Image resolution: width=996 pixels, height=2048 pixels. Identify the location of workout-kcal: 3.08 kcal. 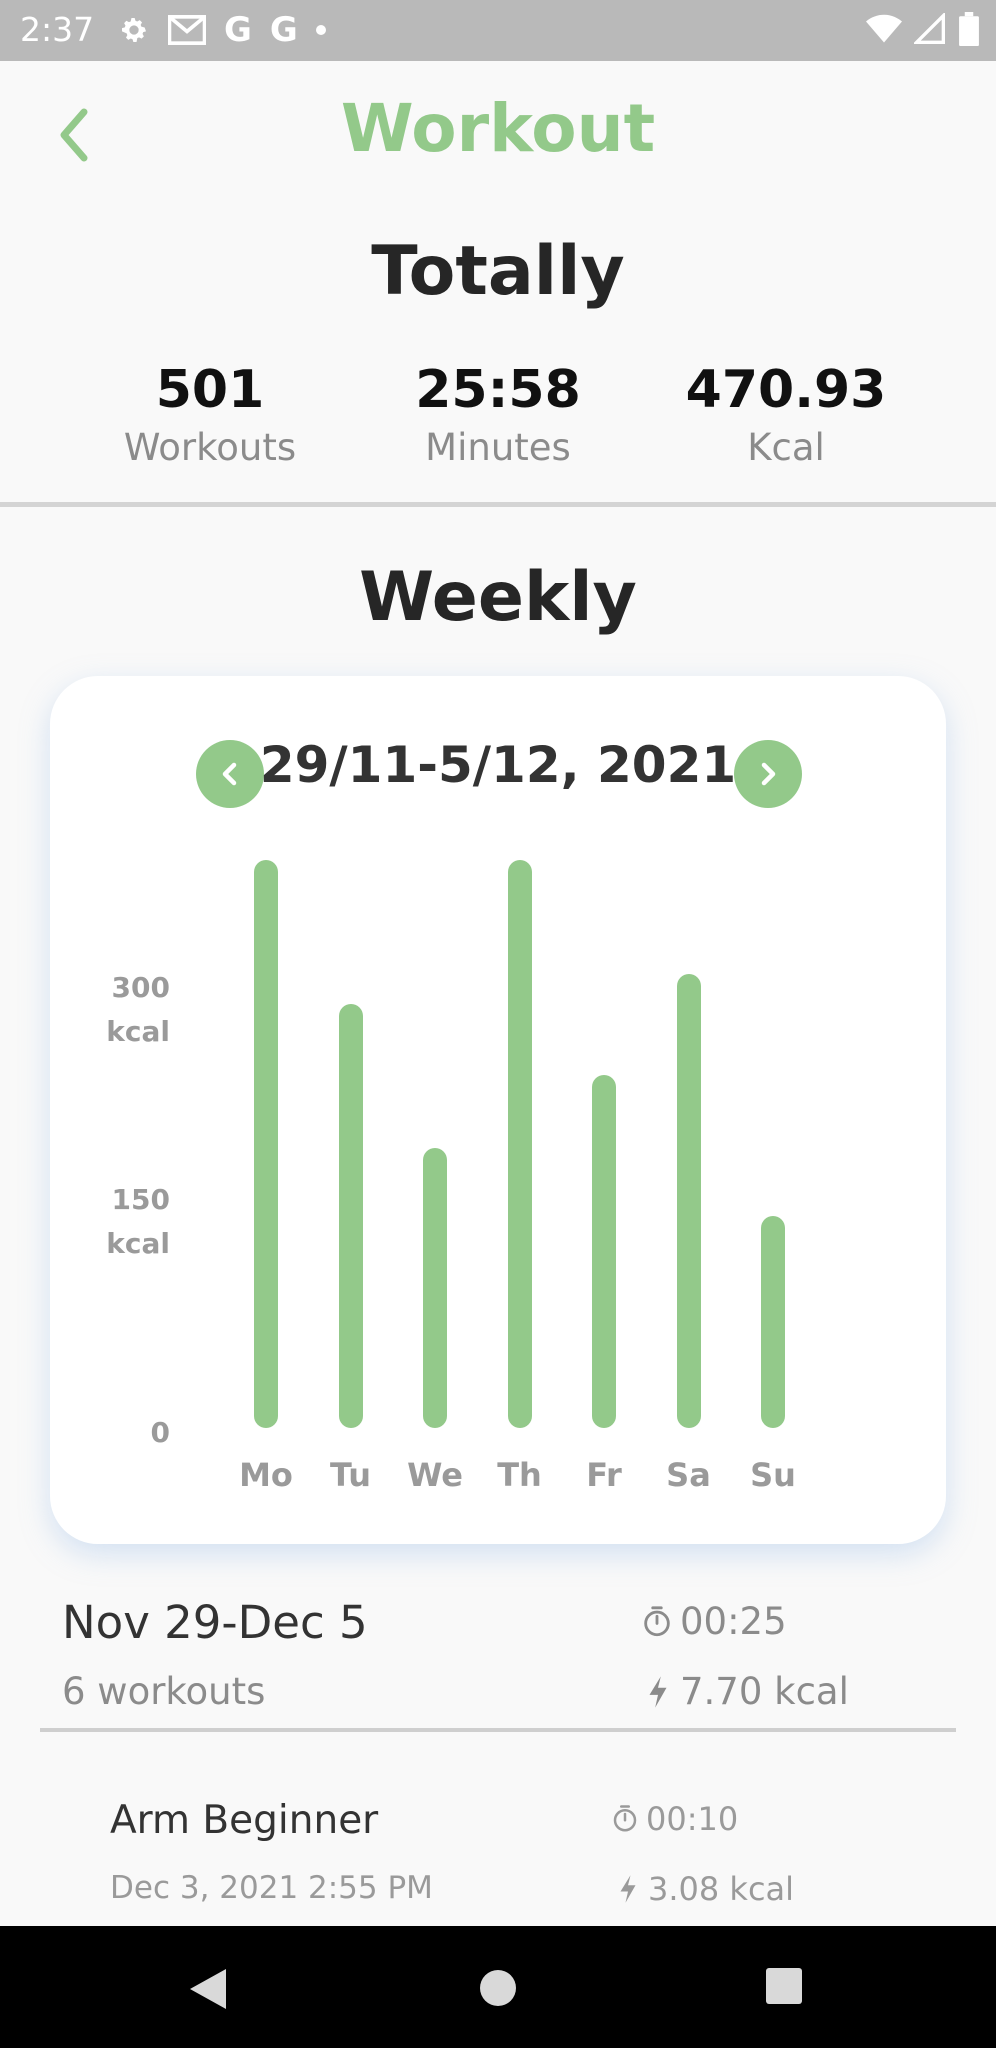
(706, 1889).